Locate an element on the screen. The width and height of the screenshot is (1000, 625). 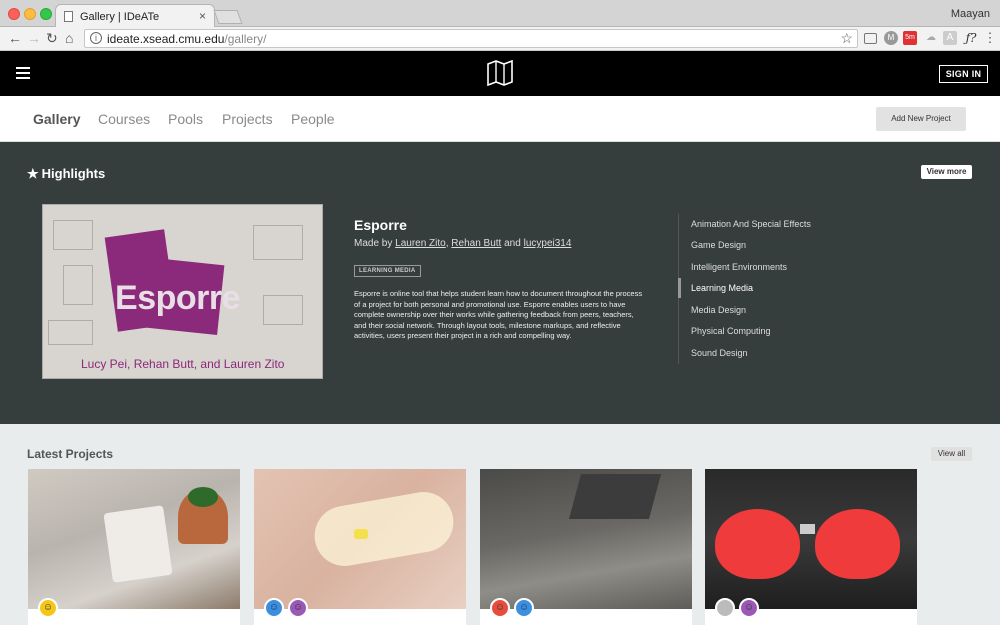
close-window-button is located at coordinates (14, 14).